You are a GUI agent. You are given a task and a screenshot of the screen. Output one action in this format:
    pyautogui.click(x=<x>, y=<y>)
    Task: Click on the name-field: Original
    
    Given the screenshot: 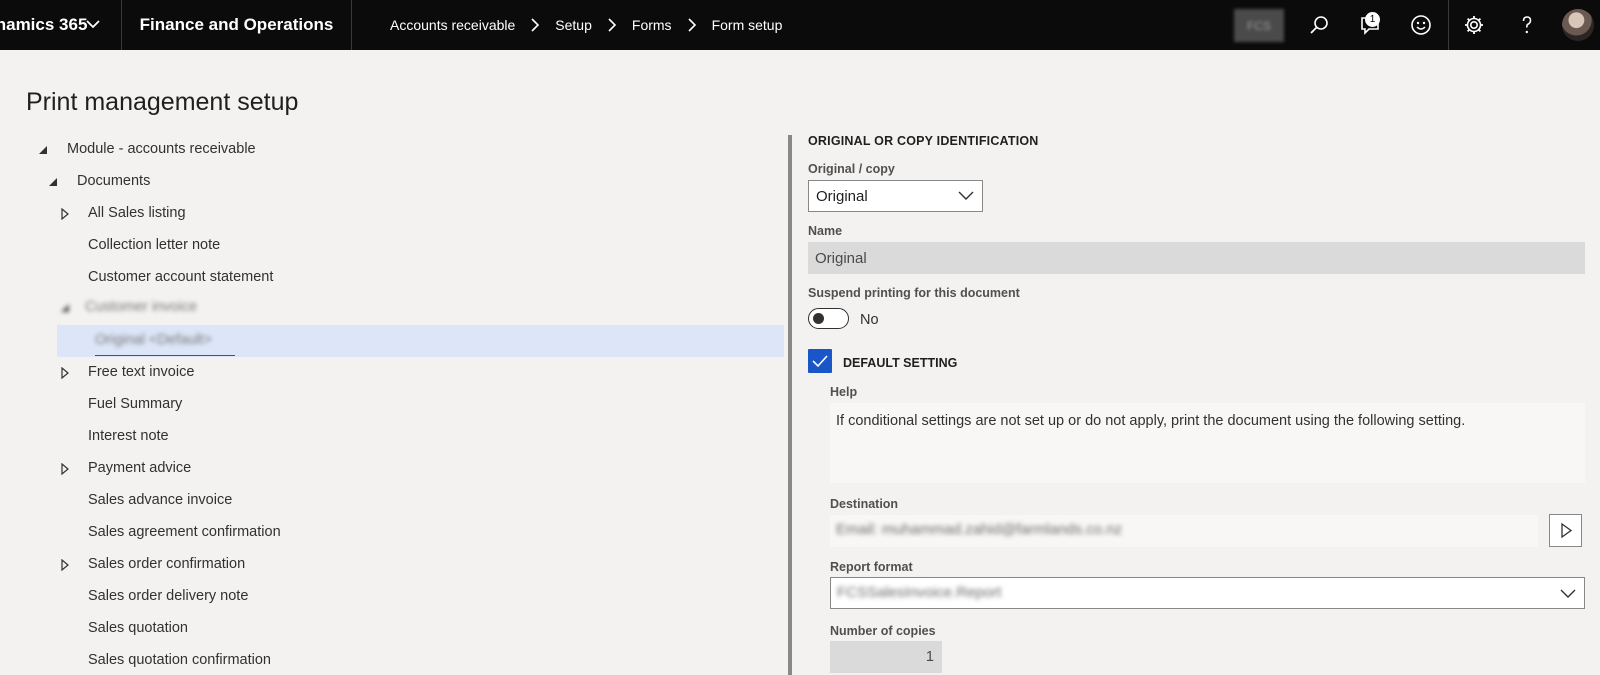 What is the action you would take?
    pyautogui.click(x=1196, y=258)
    